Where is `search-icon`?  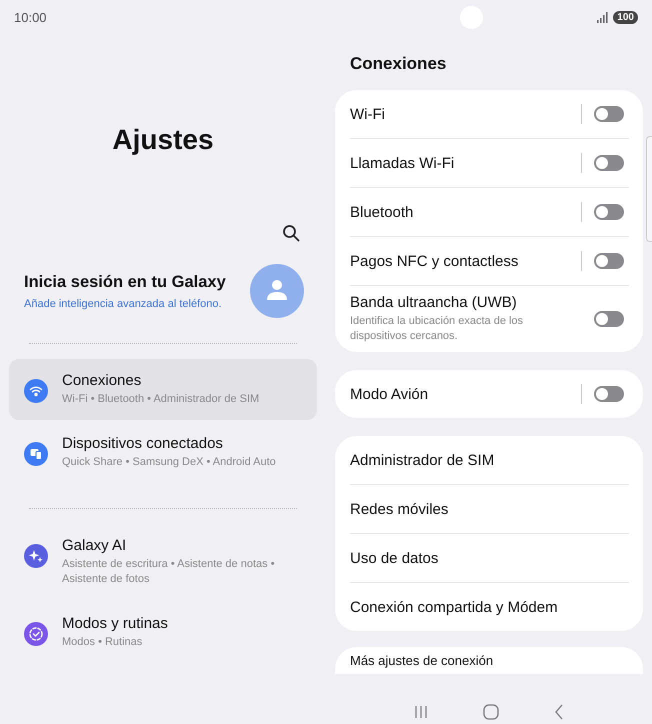
search-icon is located at coordinates (291, 233).